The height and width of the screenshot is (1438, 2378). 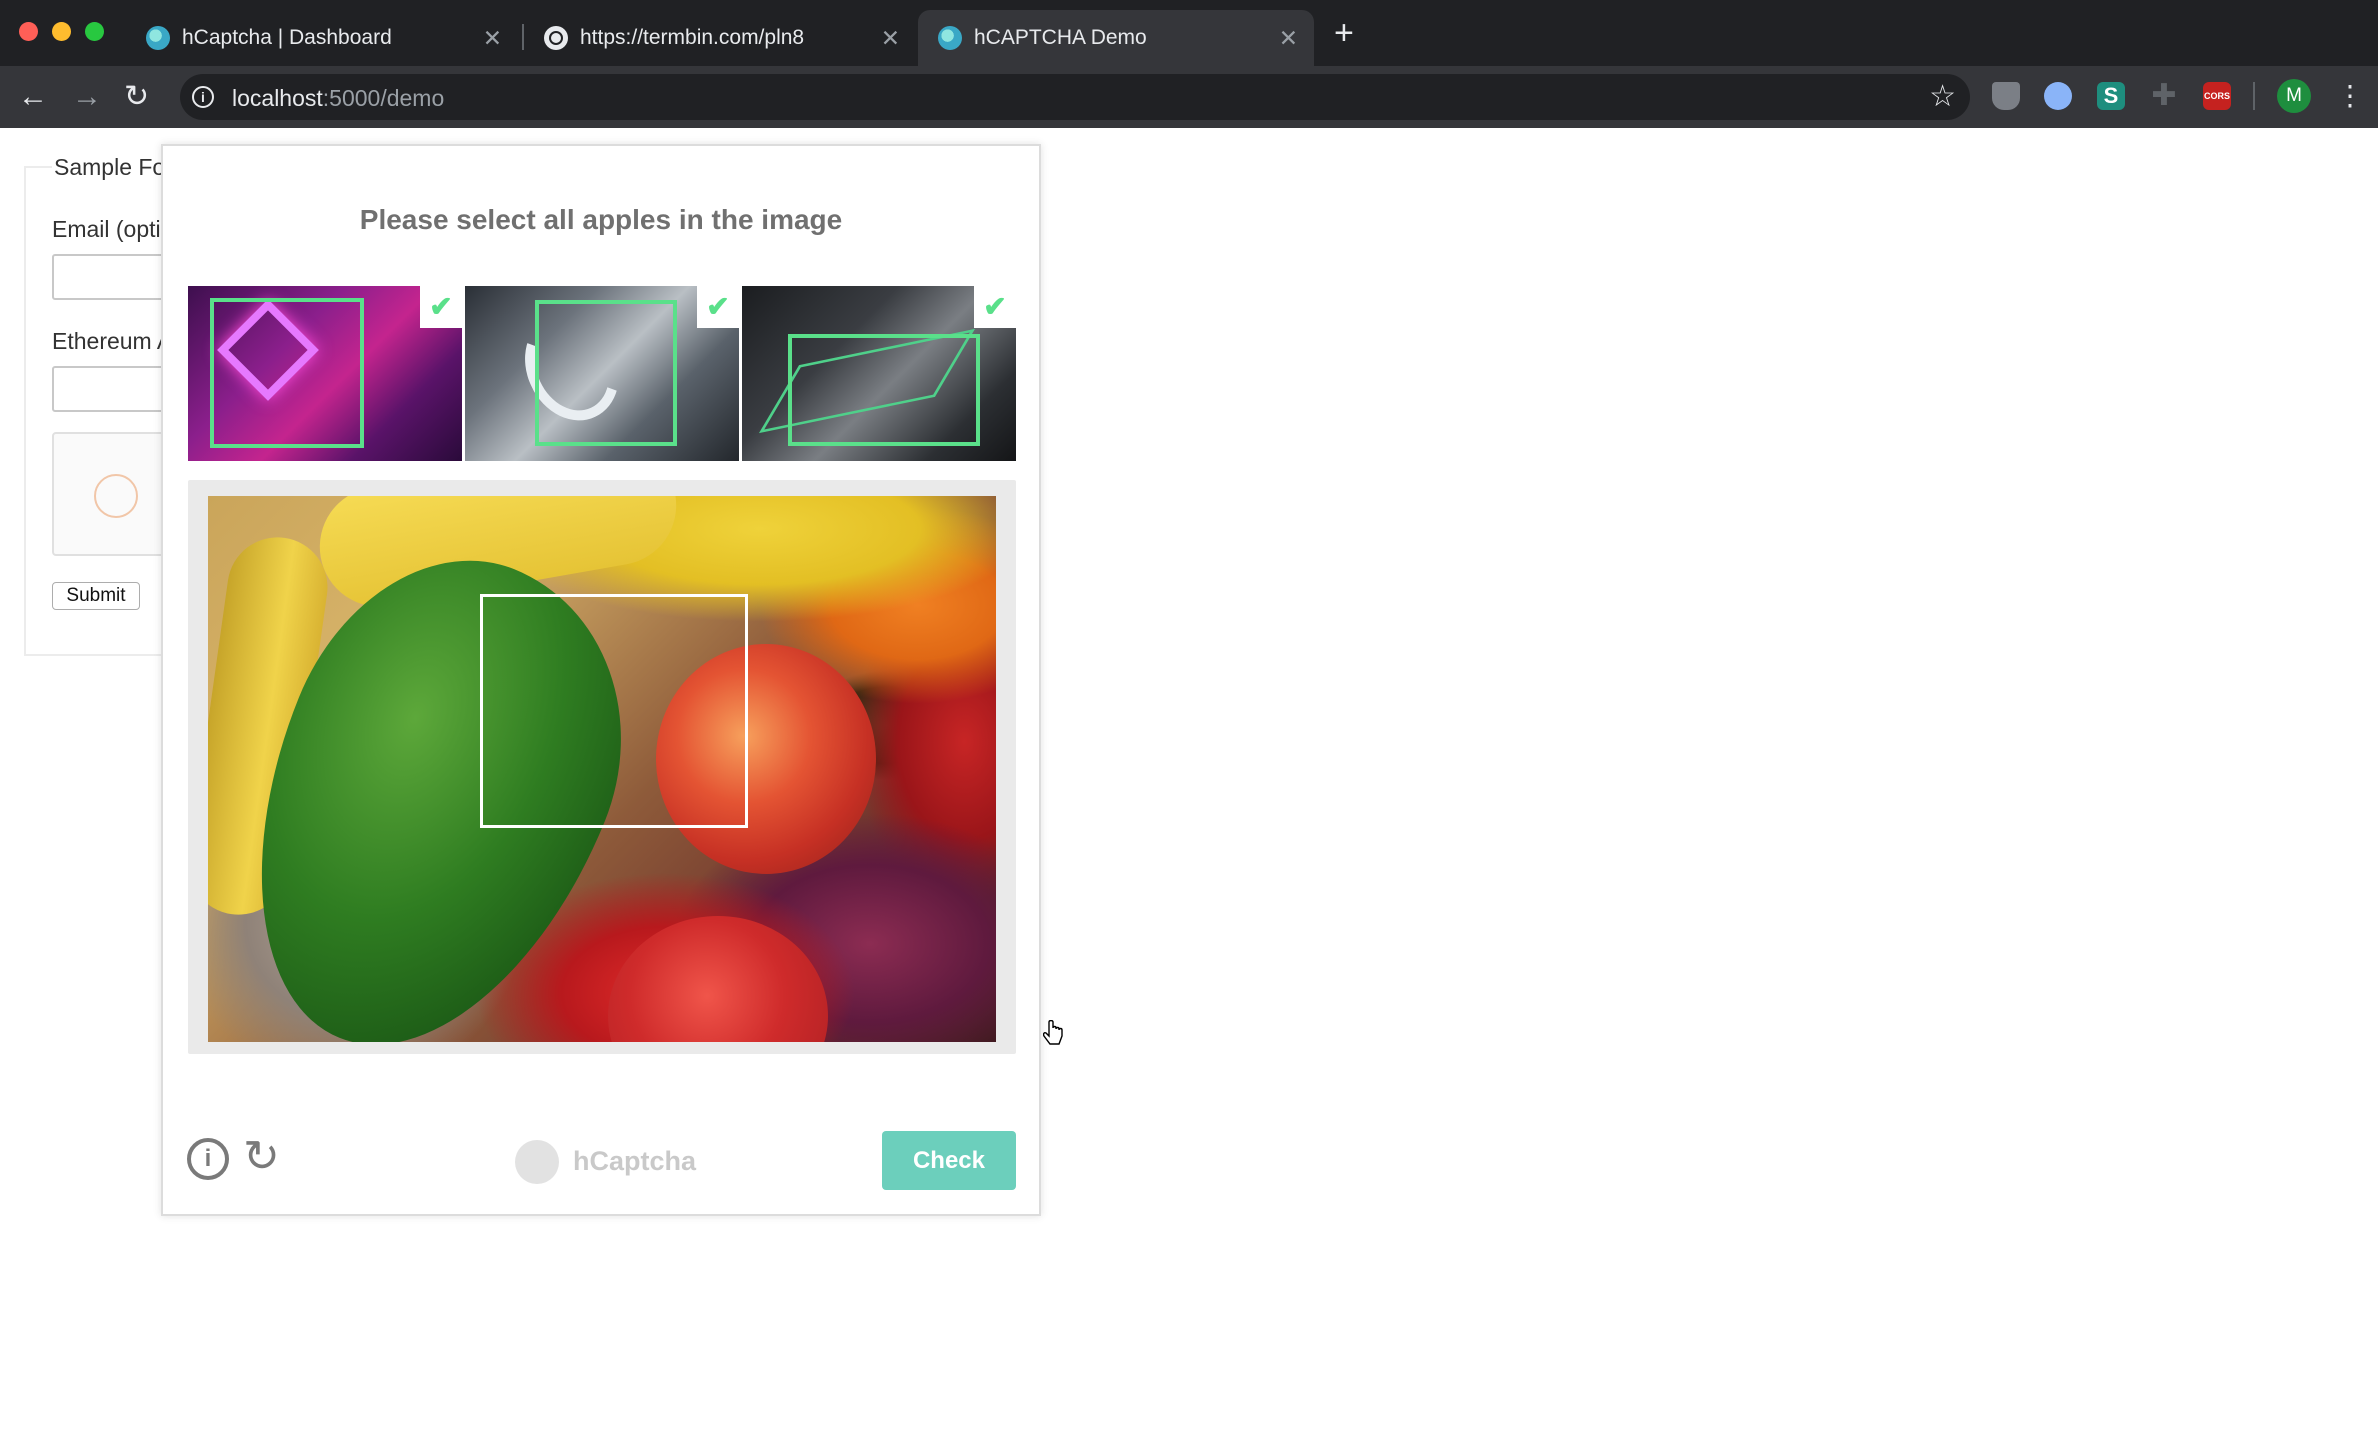 I want to click on reload-icon: ↻, so click(x=136, y=97).